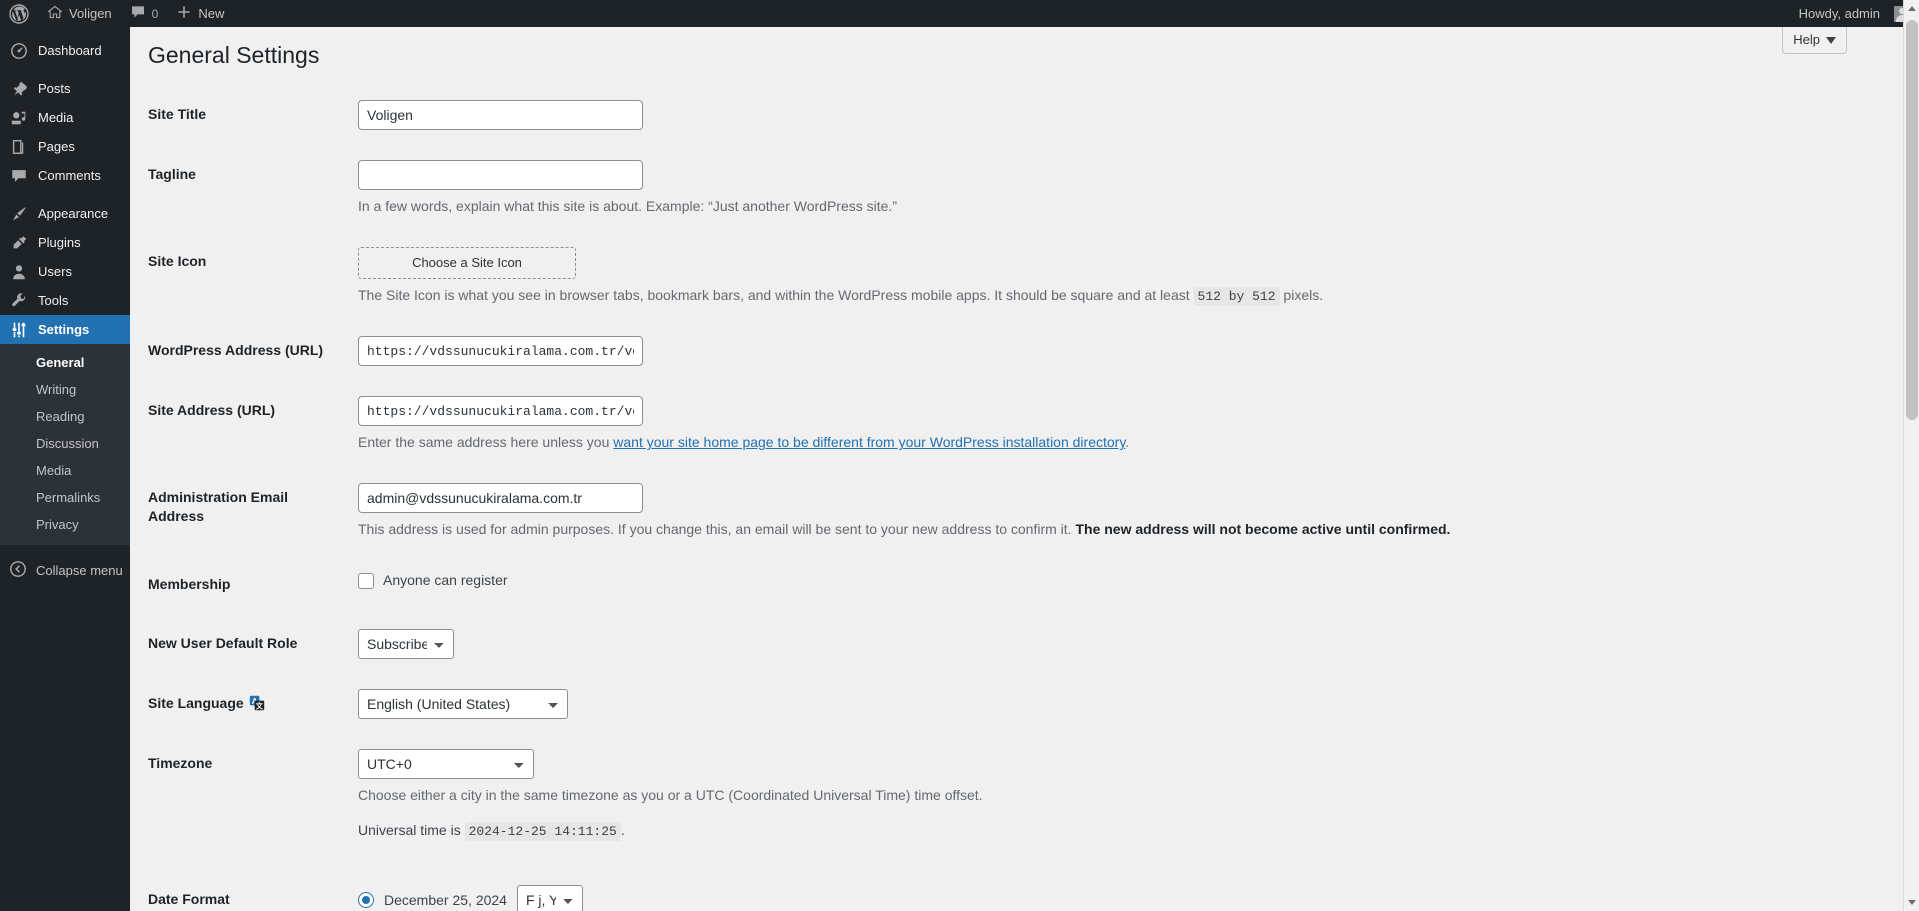  What do you see at coordinates (500, 411) in the screenshot?
I see `site-address-input` at bounding box center [500, 411].